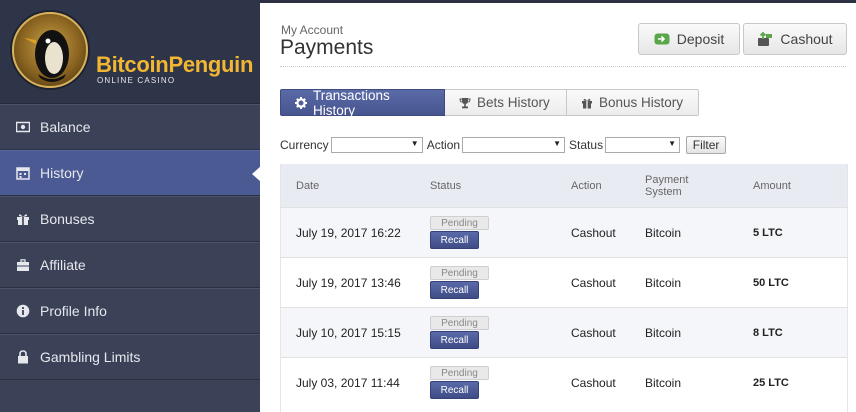 This screenshot has width=856, height=412. What do you see at coordinates (63, 265) in the screenshot?
I see `sidebar-item-label: Affiliate` at bounding box center [63, 265].